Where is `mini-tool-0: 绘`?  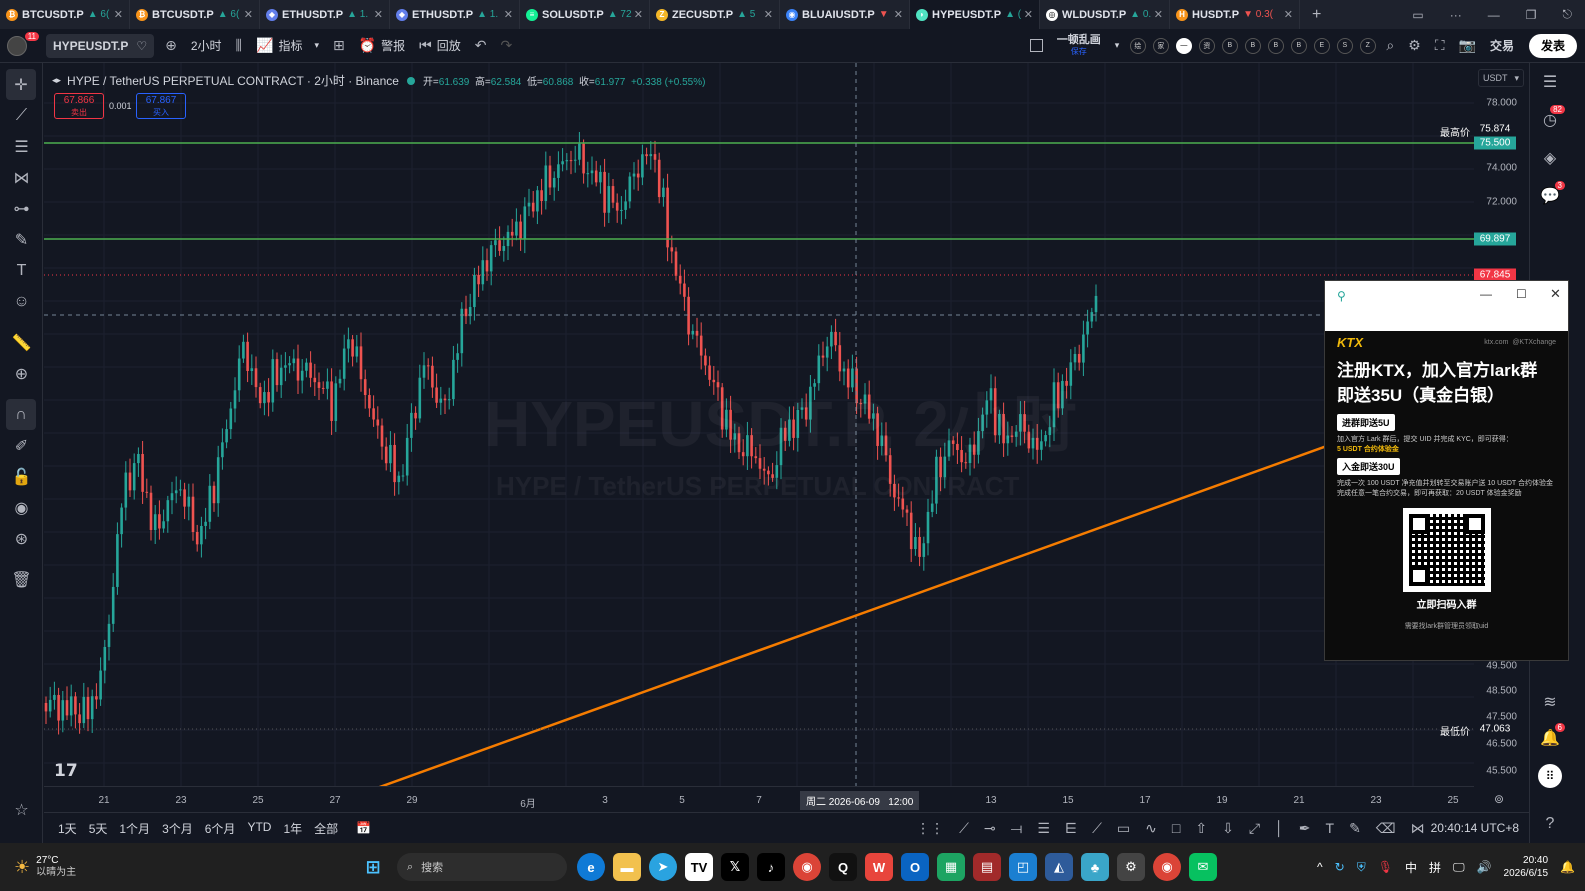
mini-tool-0: 绘 is located at coordinates (1137, 45).